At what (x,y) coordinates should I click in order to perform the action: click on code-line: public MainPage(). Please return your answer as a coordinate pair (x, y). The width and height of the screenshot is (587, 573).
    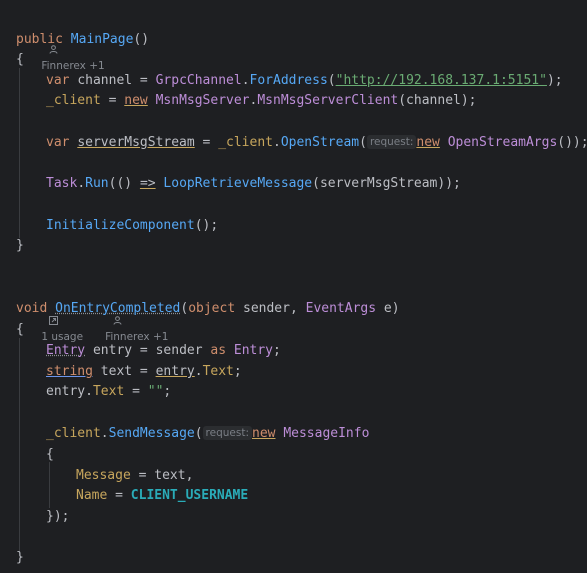
    Looking at the image, I should click on (82, 40).